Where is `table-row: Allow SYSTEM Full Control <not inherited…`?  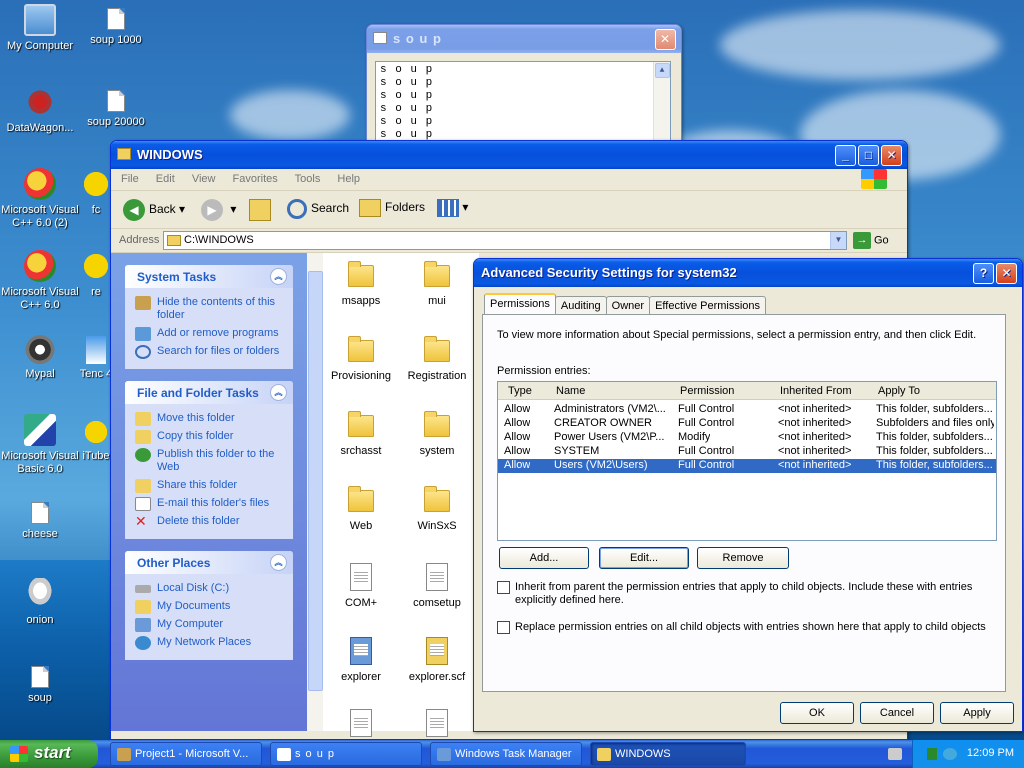
table-row: Allow SYSTEM Full Control <not inherited… is located at coordinates (747, 452).